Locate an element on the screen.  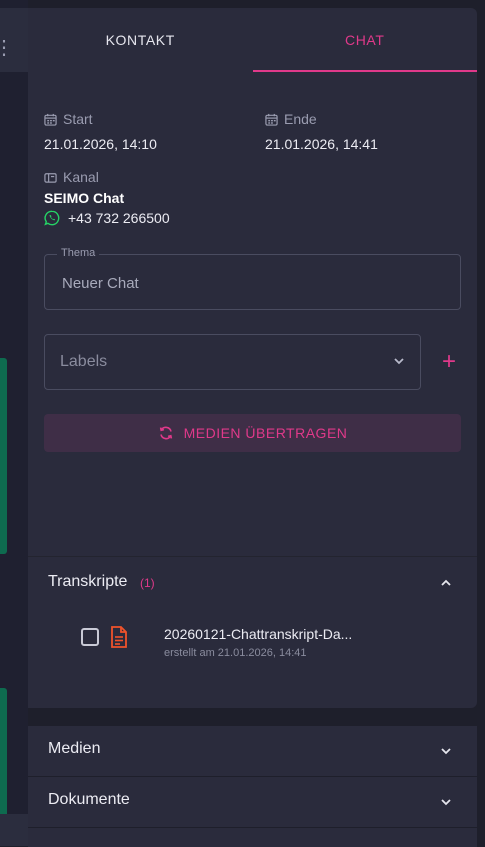
sync-icon is located at coordinates (165, 433).